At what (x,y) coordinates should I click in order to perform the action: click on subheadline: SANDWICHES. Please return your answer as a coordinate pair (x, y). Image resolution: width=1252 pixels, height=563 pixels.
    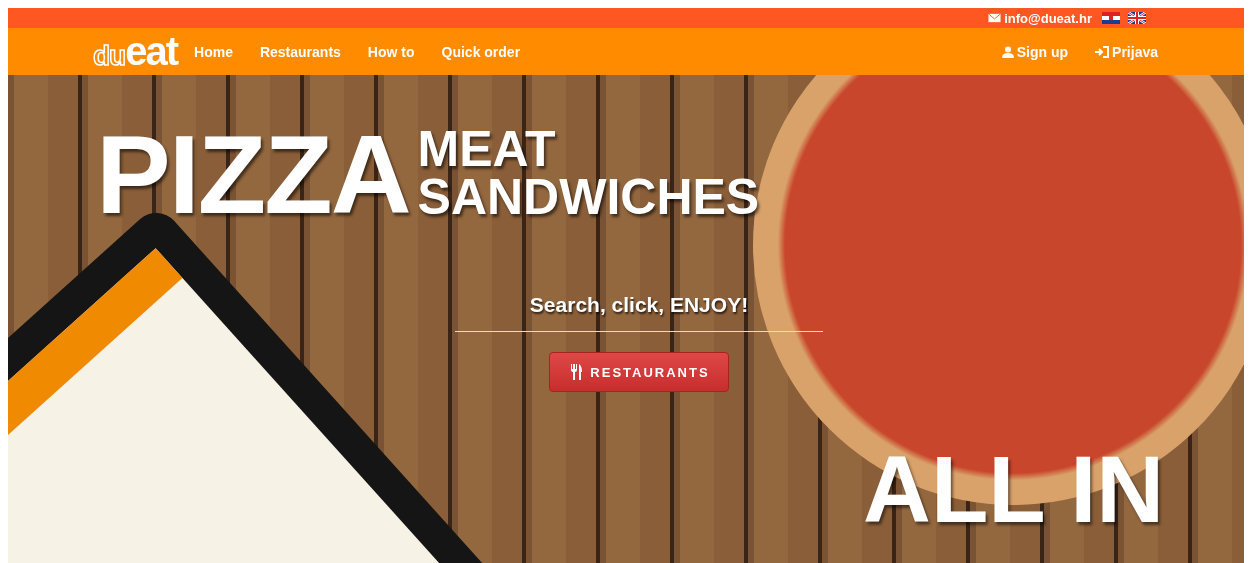
    Looking at the image, I should click on (588, 197).